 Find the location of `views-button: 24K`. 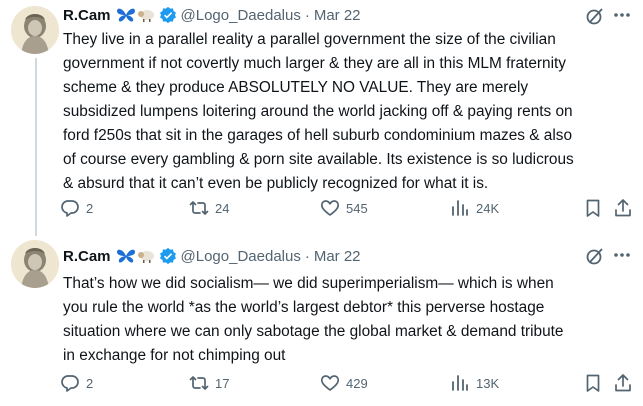

views-button: 24K is located at coordinates (474, 208).